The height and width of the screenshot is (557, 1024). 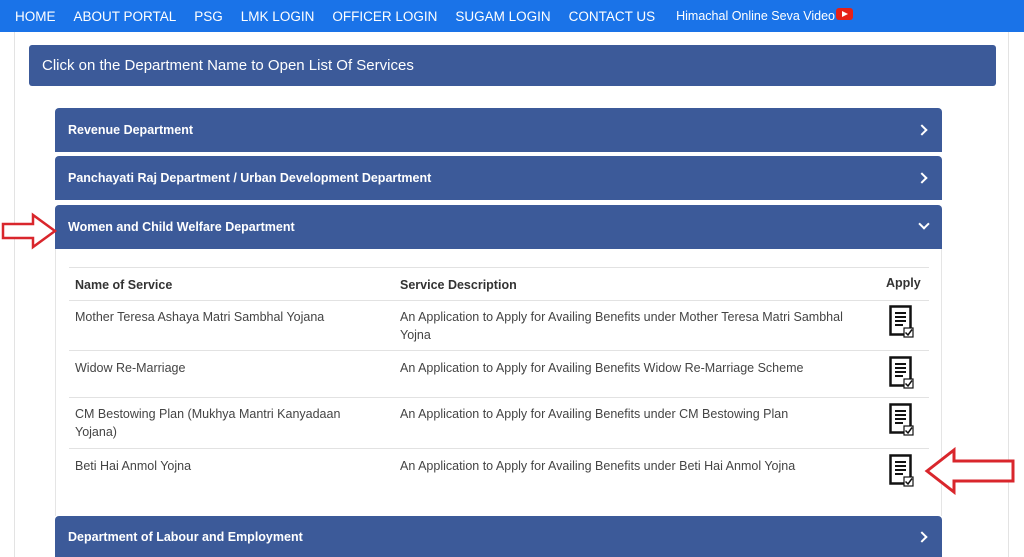 I want to click on header-name: Name of Service, so click(x=124, y=285).